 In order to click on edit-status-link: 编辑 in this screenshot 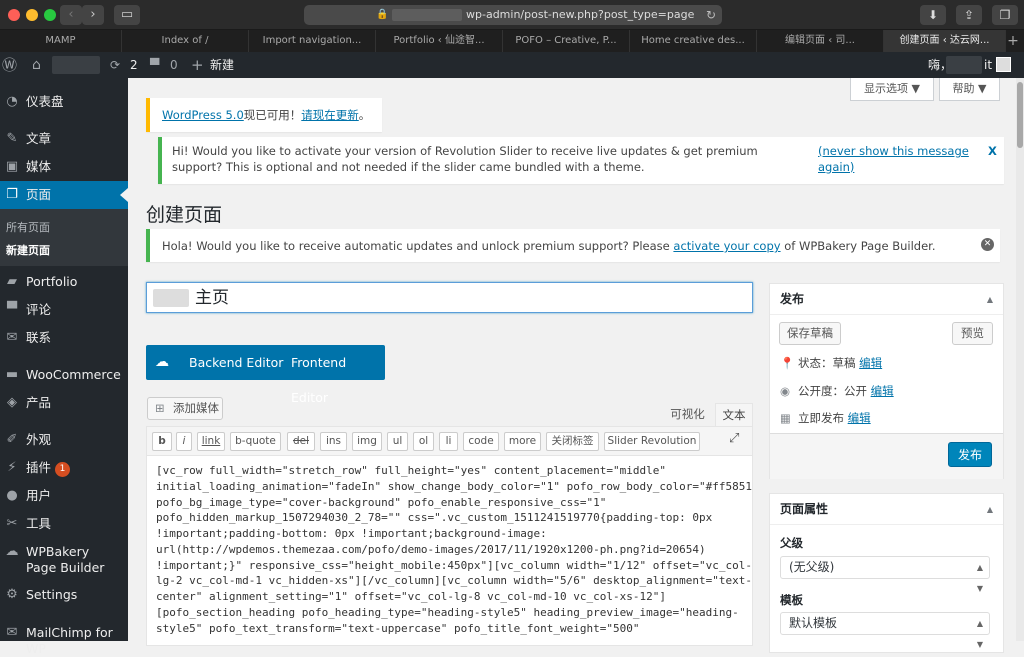, I will do `click(870, 363)`.